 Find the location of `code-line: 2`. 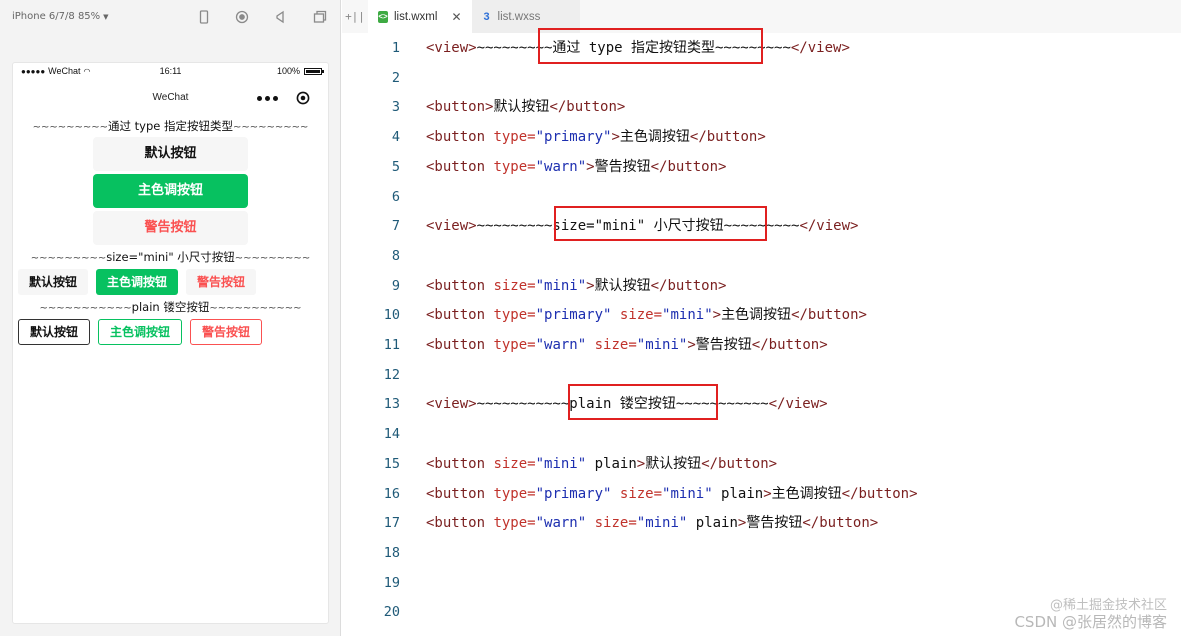

code-line: 2 is located at coordinates (761, 78).